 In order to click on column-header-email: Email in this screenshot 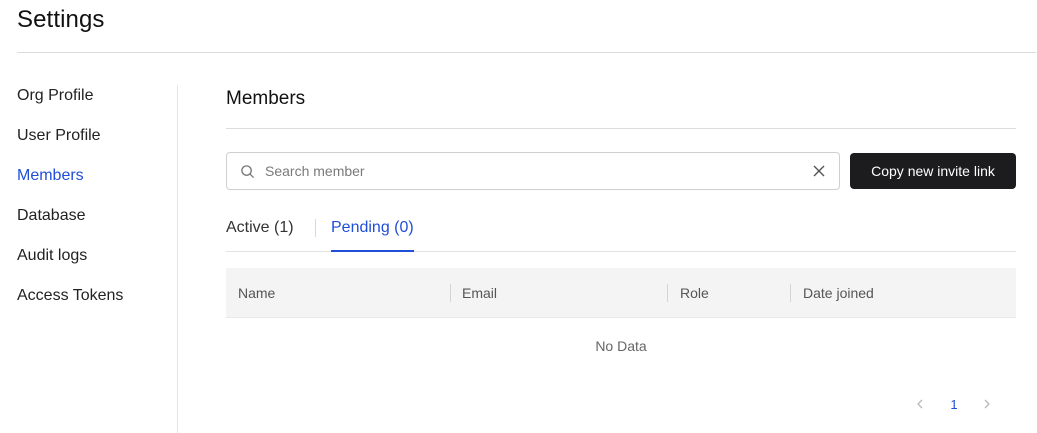, I will do `click(479, 293)`.